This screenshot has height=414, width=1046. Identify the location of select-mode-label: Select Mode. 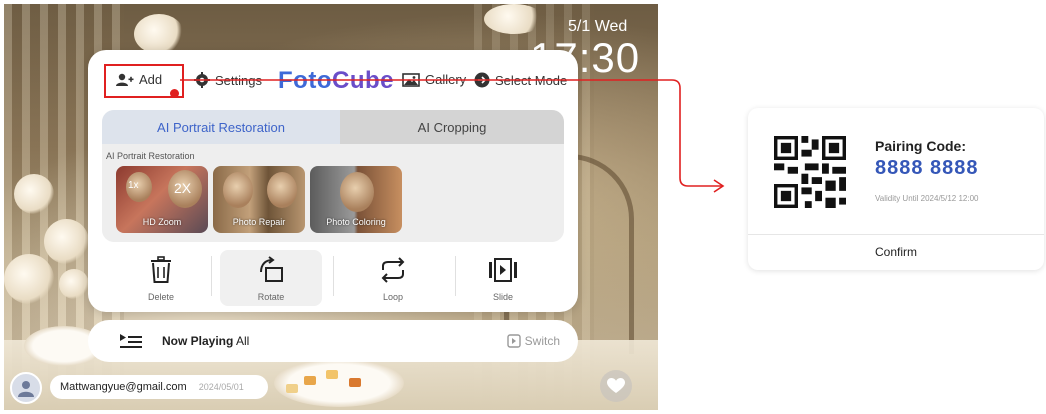
(531, 80).